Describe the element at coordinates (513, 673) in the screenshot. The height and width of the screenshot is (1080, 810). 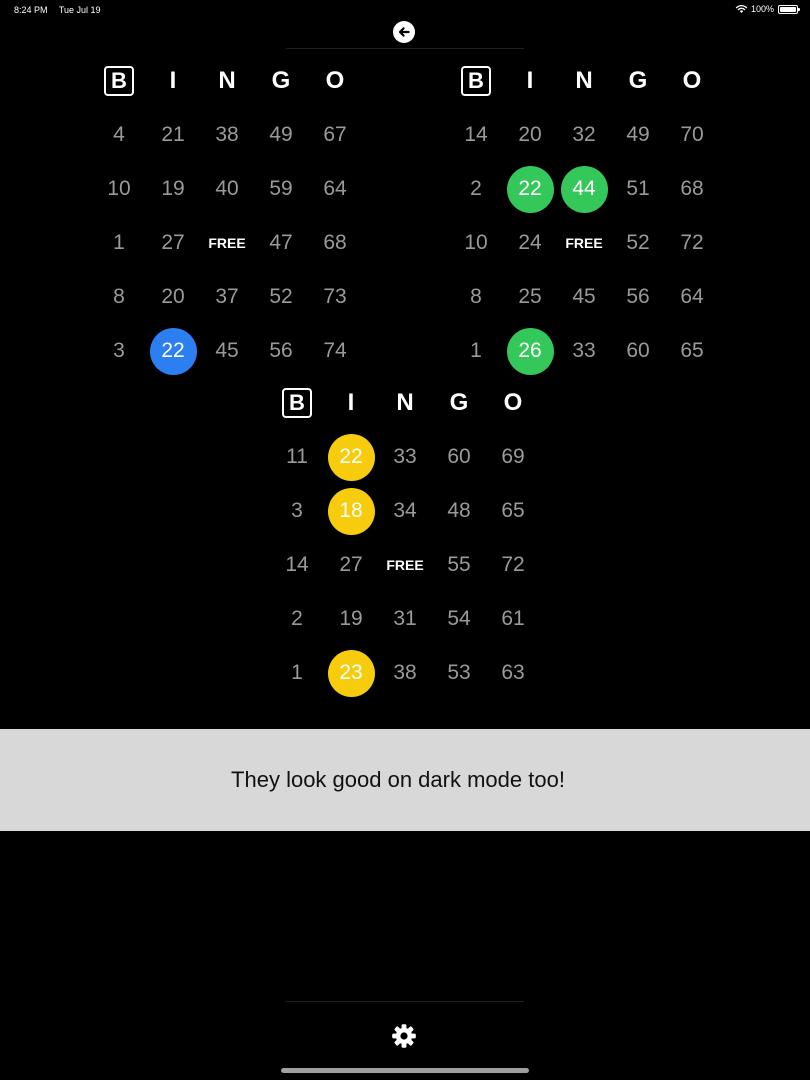
I see `bingo-cell: 63` at that location.